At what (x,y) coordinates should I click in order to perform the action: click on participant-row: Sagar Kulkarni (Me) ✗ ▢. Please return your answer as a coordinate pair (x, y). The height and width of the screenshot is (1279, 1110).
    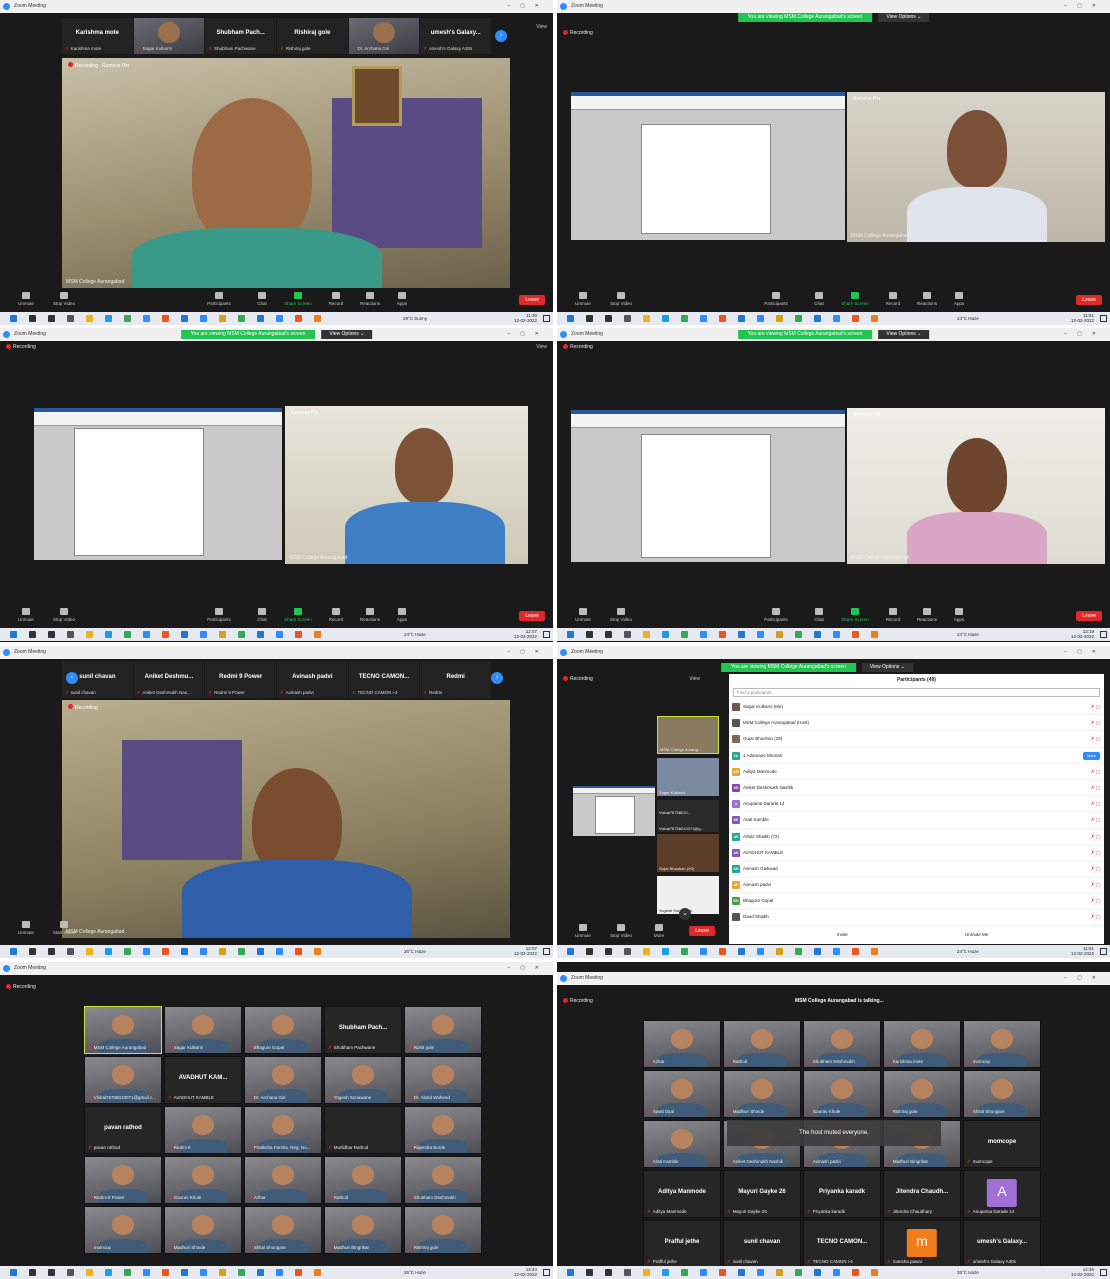
    Looking at the image, I should click on (916, 707).